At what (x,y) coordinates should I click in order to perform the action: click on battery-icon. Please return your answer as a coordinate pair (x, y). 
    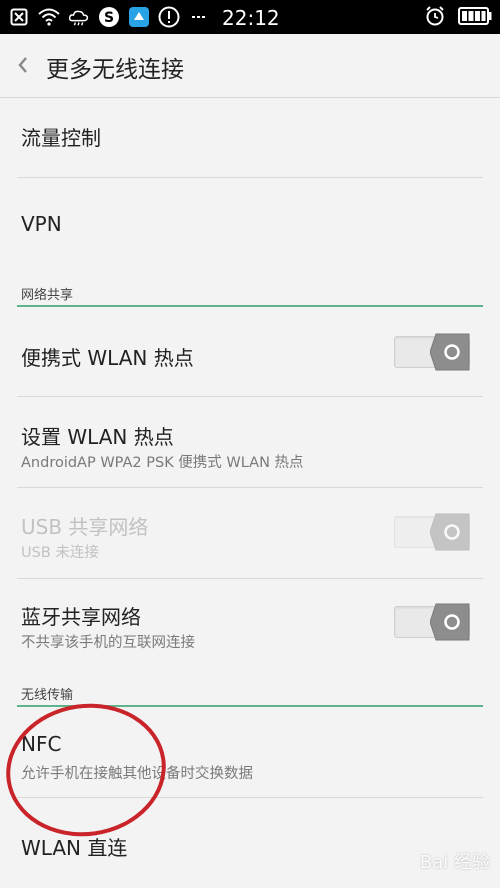
    Looking at the image, I should click on (475, 16).